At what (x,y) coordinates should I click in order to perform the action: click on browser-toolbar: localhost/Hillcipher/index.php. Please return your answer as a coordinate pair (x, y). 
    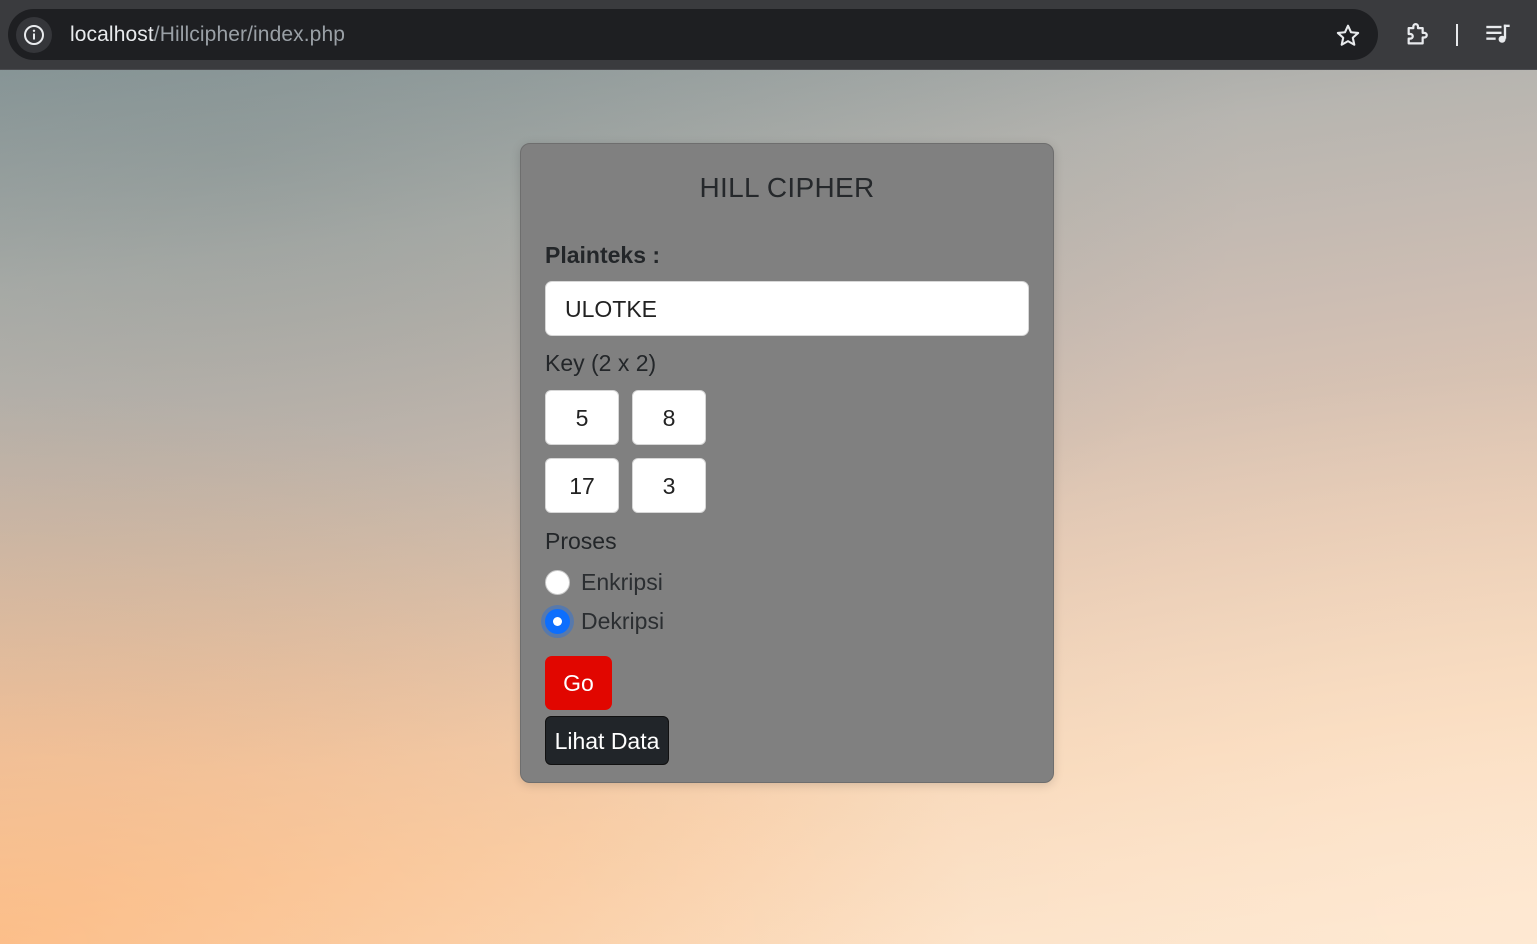
    Looking at the image, I should click on (768, 35).